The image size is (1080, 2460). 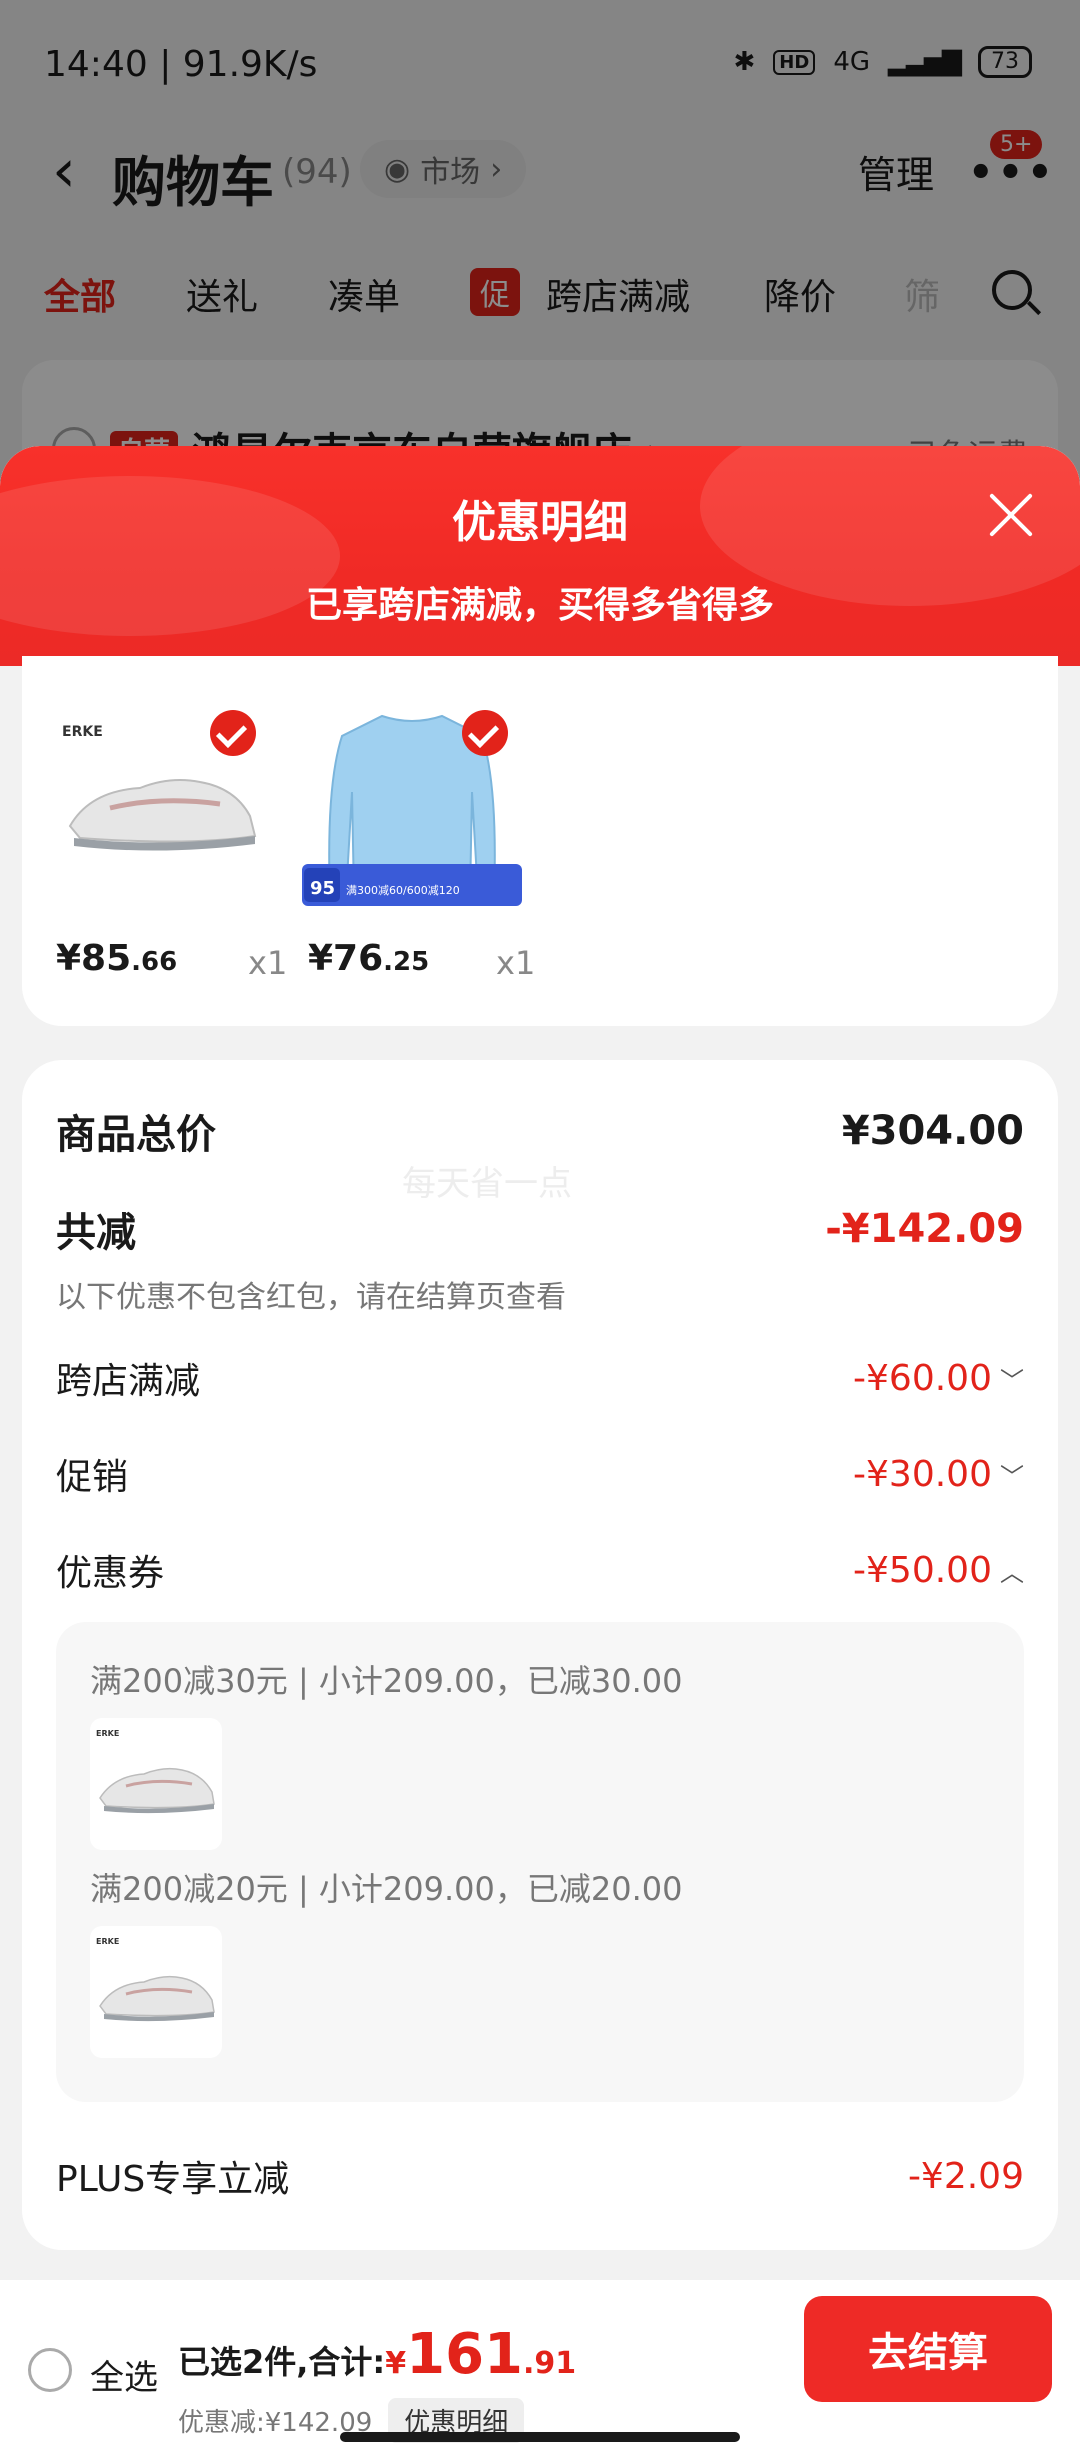 I want to click on promo-label: 促销, so click(x=92, y=1477).